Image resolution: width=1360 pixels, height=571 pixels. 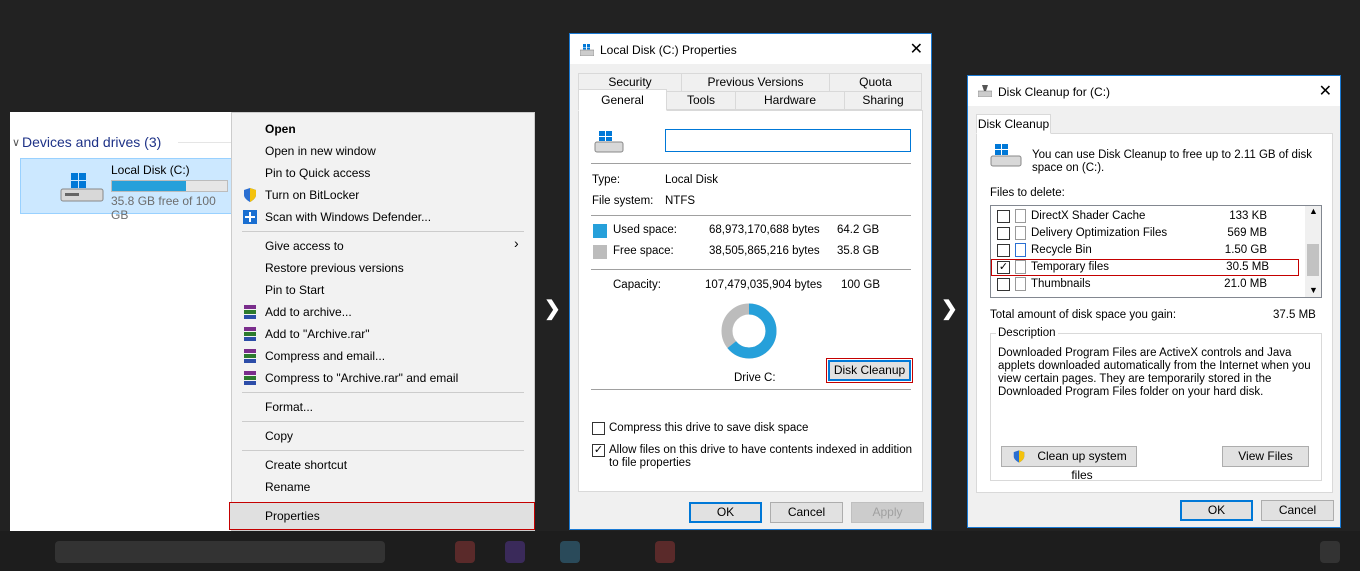 What do you see at coordinates (287, 487) in the screenshot?
I see `menu-item-rename: Rename` at bounding box center [287, 487].